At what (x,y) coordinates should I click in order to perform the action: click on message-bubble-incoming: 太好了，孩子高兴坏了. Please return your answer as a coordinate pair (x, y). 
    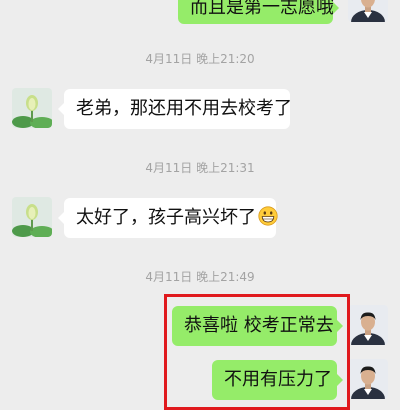
    Looking at the image, I should click on (168, 218).